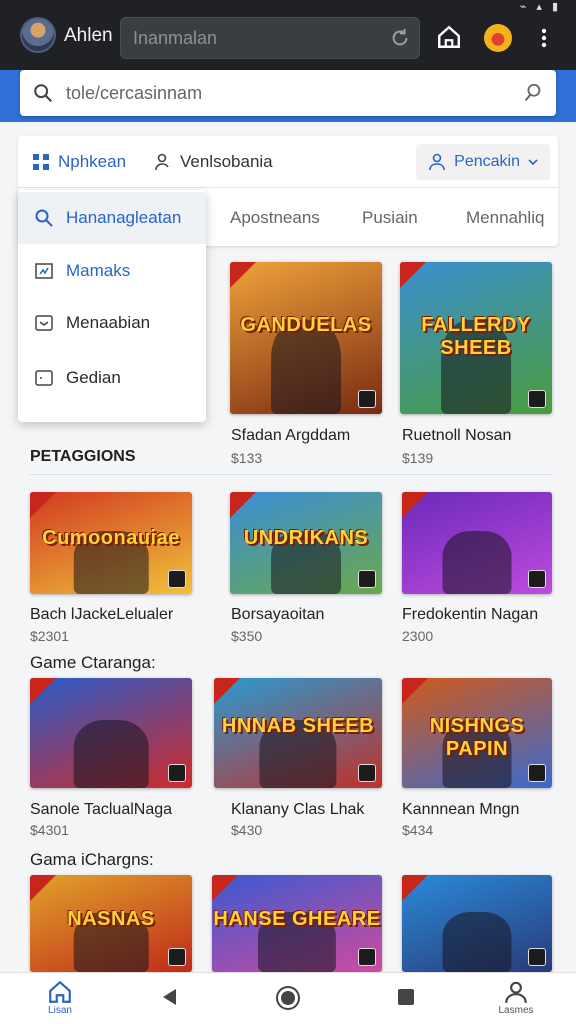 The height and width of the screenshot is (1024, 576). Describe the element at coordinates (456, 436) in the screenshot. I see `game-name: Ruetnoll Nosan` at that location.